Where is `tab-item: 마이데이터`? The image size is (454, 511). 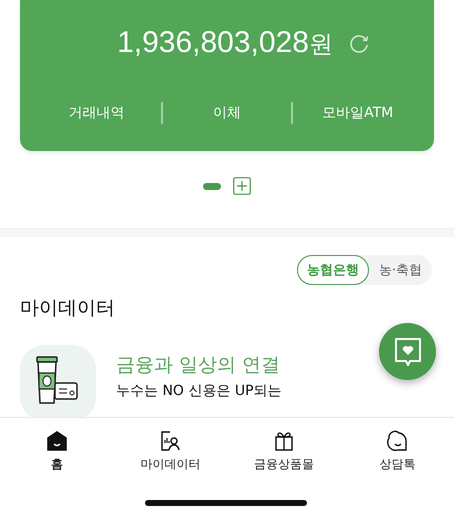
tab-item: 마이데이터 is located at coordinates (170, 451).